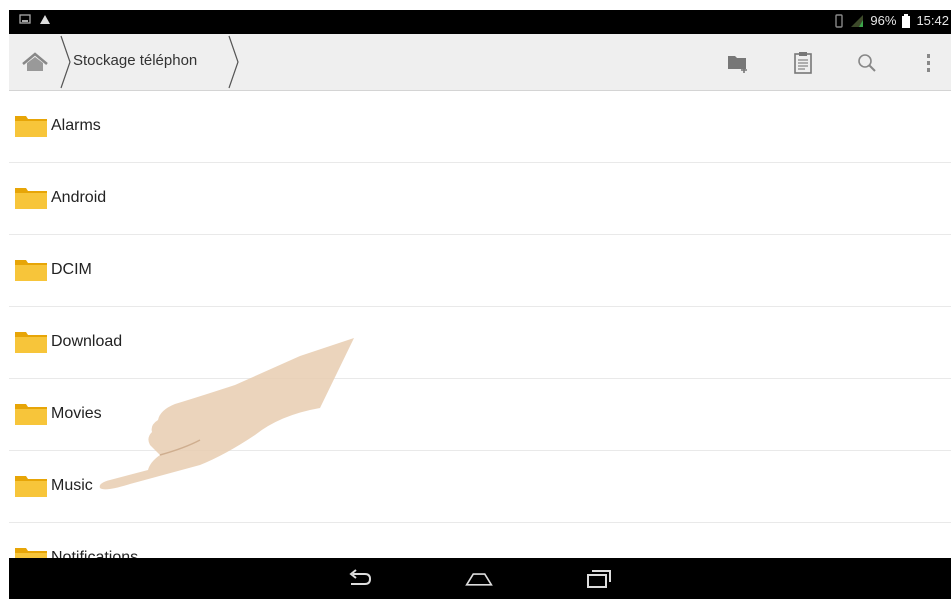  What do you see at coordinates (906, 20) in the screenshot?
I see `battery-icon` at bounding box center [906, 20].